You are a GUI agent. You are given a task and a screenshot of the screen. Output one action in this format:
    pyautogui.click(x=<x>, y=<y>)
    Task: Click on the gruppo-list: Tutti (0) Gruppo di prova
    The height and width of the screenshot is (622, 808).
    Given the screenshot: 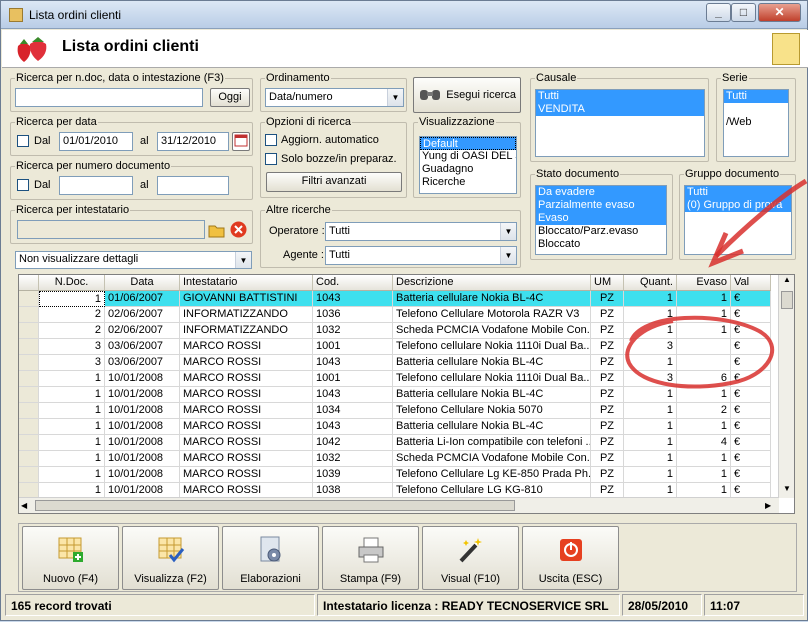 What is the action you would take?
    pyautogui.click(x=738, y=220)
    